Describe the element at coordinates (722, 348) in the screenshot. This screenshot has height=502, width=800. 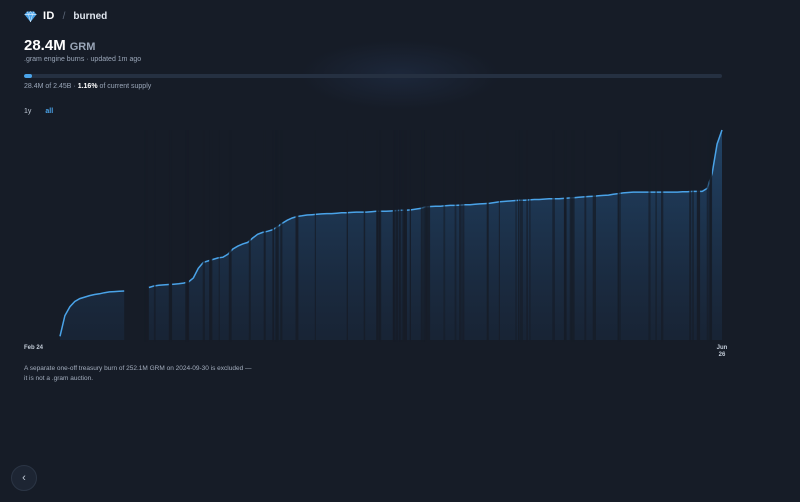
I see `x-tick-label: Jun` at that location.